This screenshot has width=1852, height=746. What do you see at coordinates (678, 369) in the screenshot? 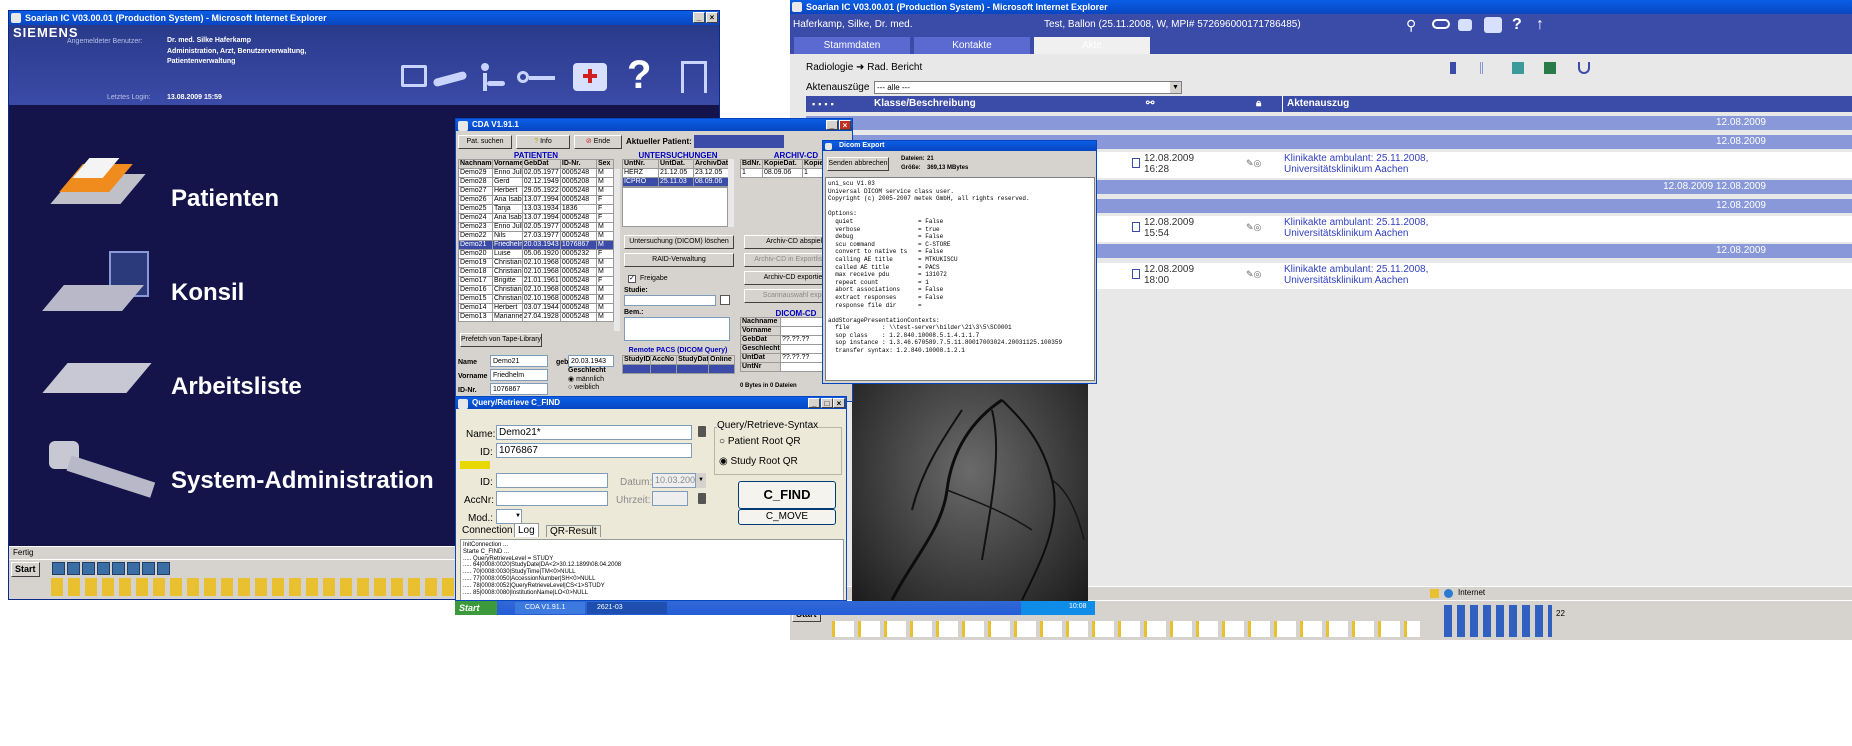
I see `table-row` at bounding box center [678, 369].